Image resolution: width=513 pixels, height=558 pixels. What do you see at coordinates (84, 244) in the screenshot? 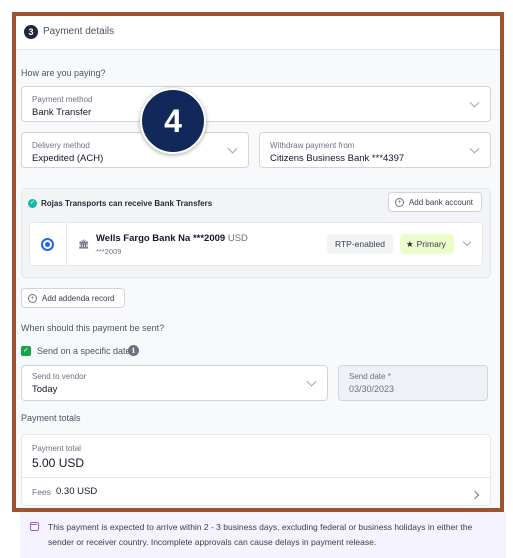
I see `bank-icon: 🏛` at bounding box center [84, 244].